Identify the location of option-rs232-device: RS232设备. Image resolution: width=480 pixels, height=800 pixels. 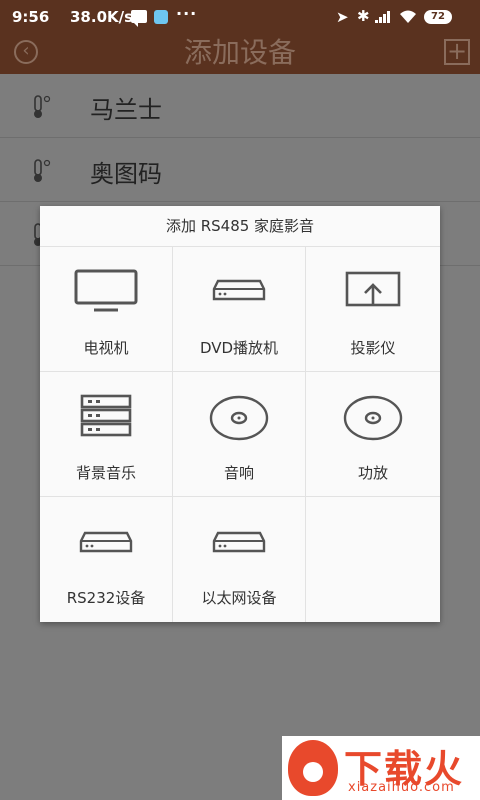
(106, 559).